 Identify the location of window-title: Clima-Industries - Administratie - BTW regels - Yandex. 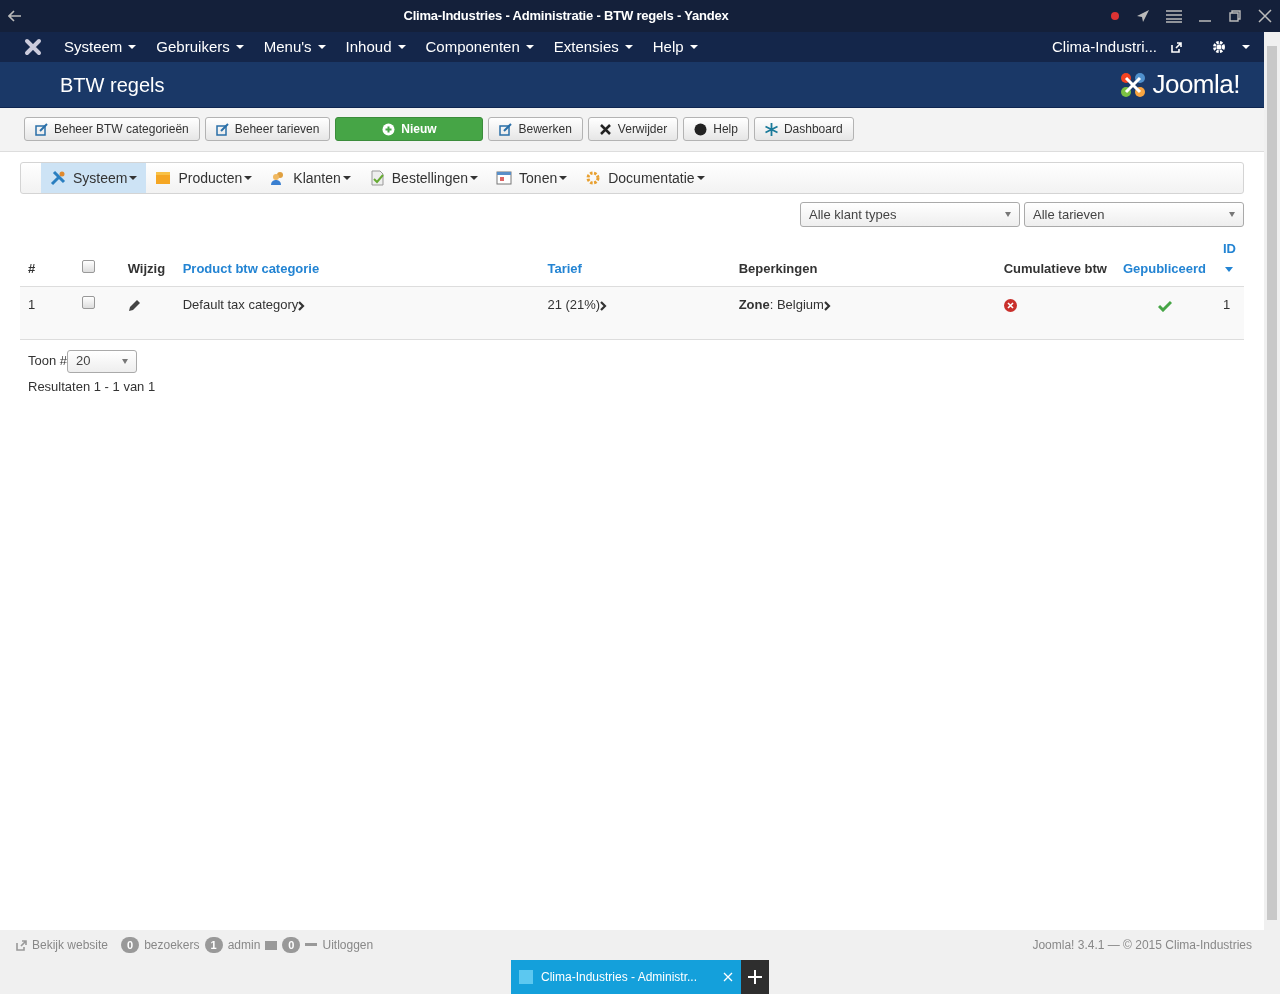
(566, 16).